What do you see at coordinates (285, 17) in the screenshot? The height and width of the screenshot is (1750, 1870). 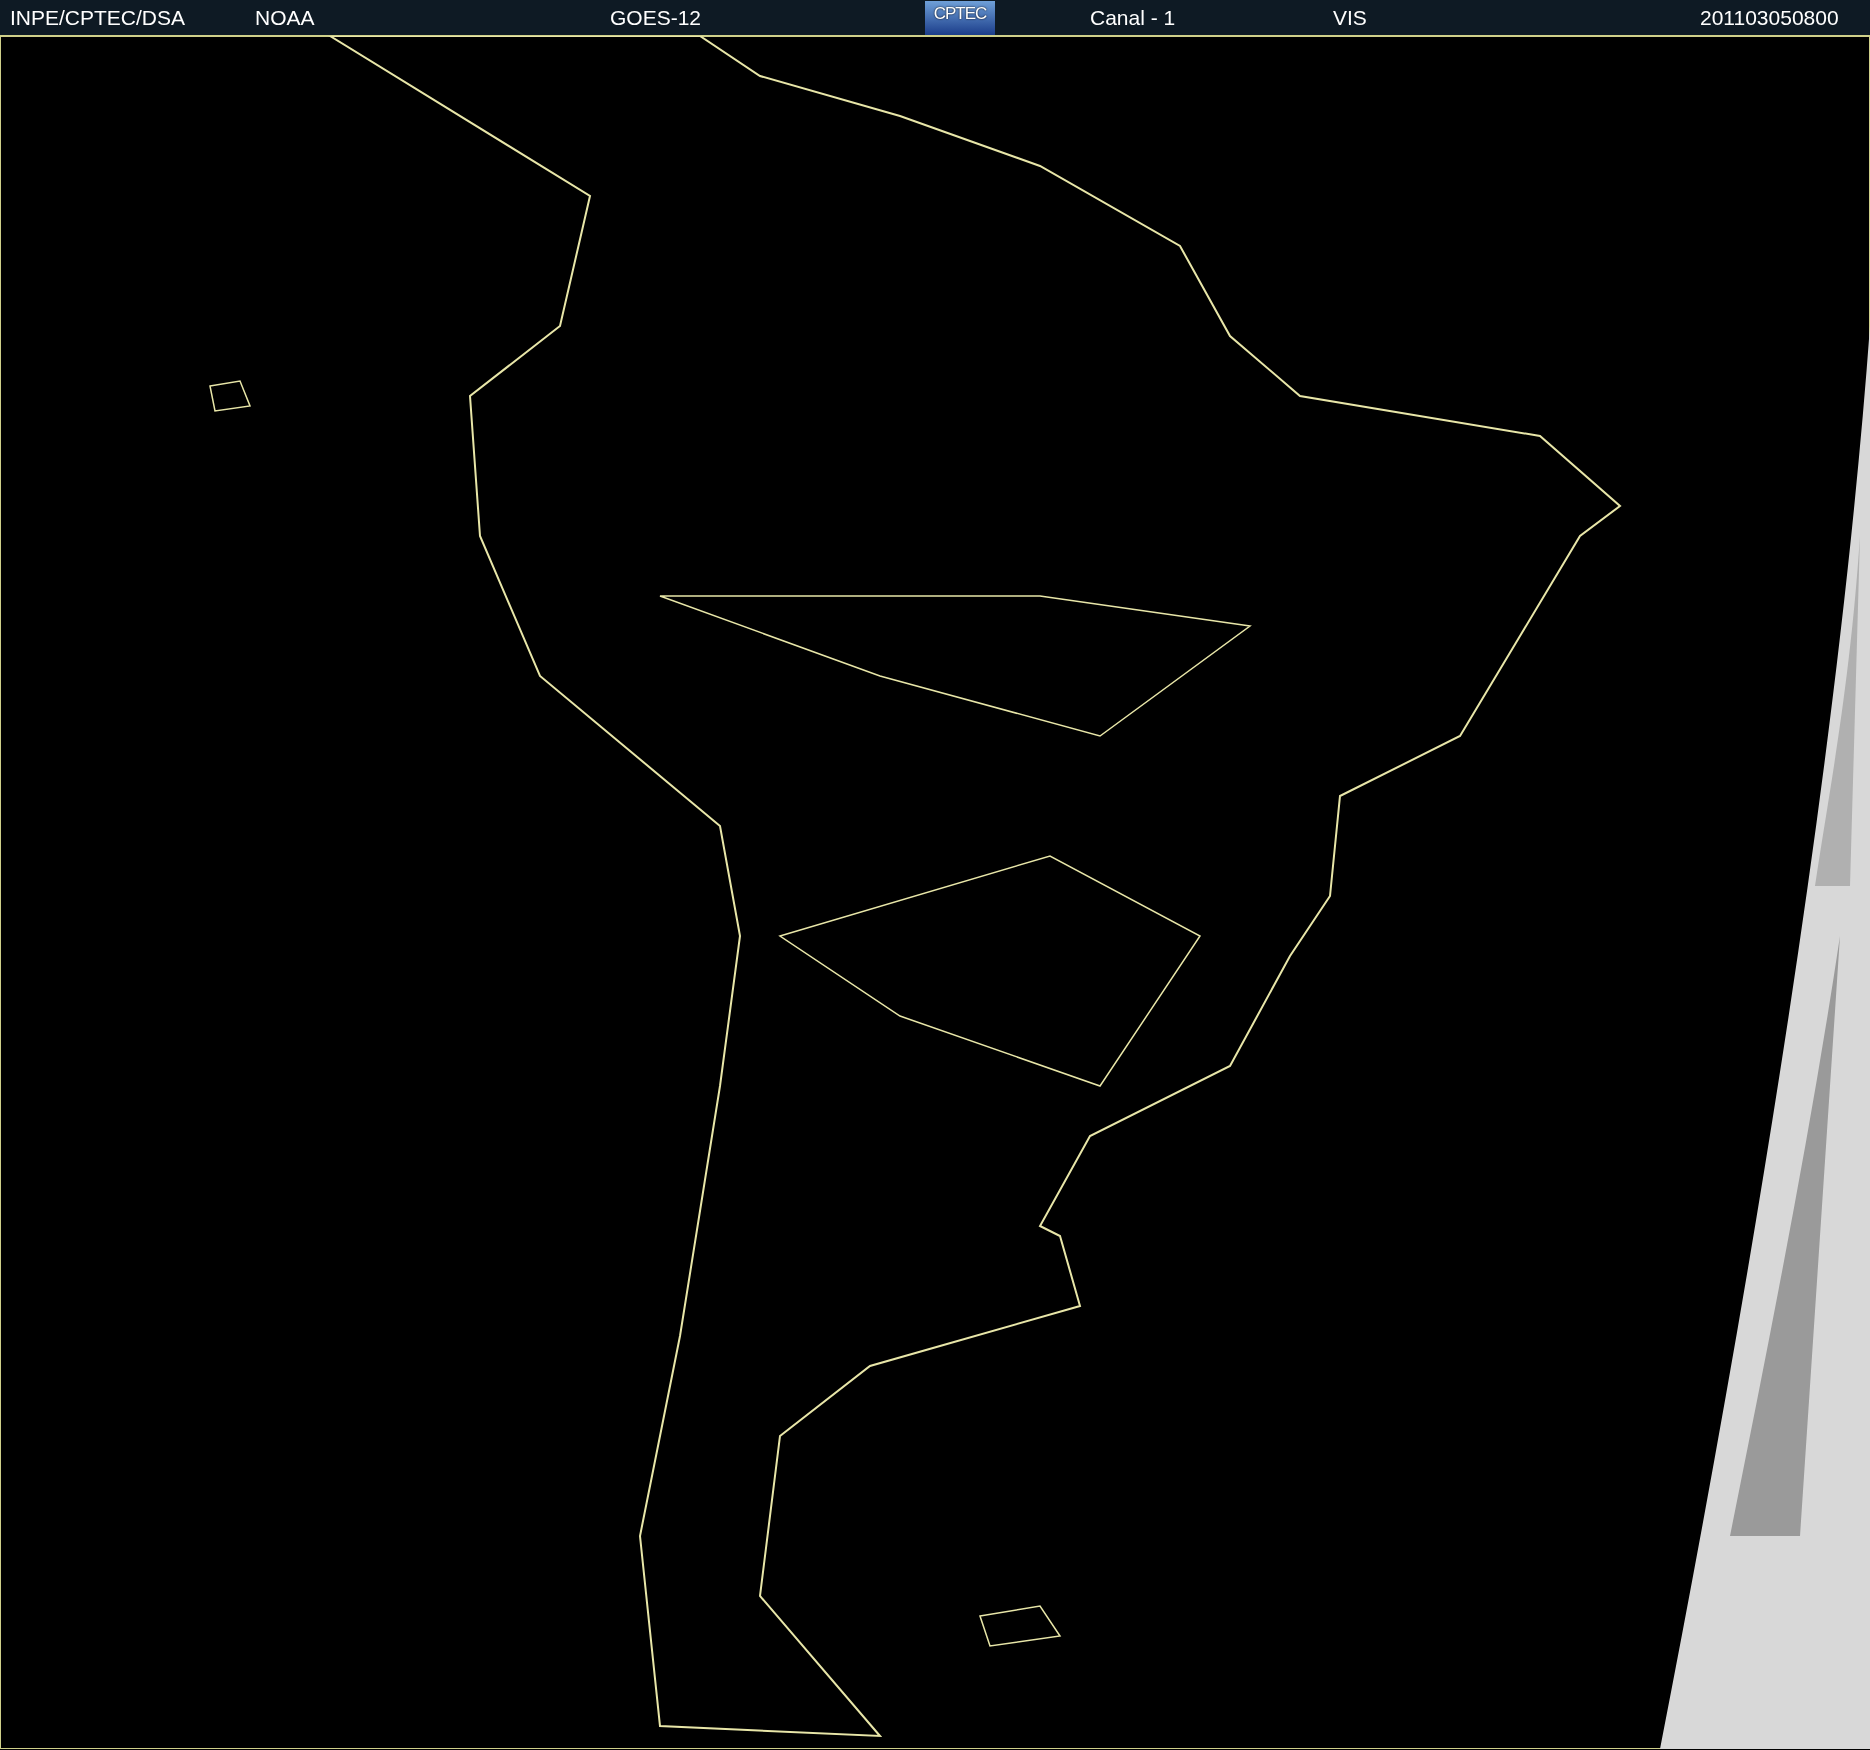 I see `header-label: NOAA` at bounding box center [285, 17].